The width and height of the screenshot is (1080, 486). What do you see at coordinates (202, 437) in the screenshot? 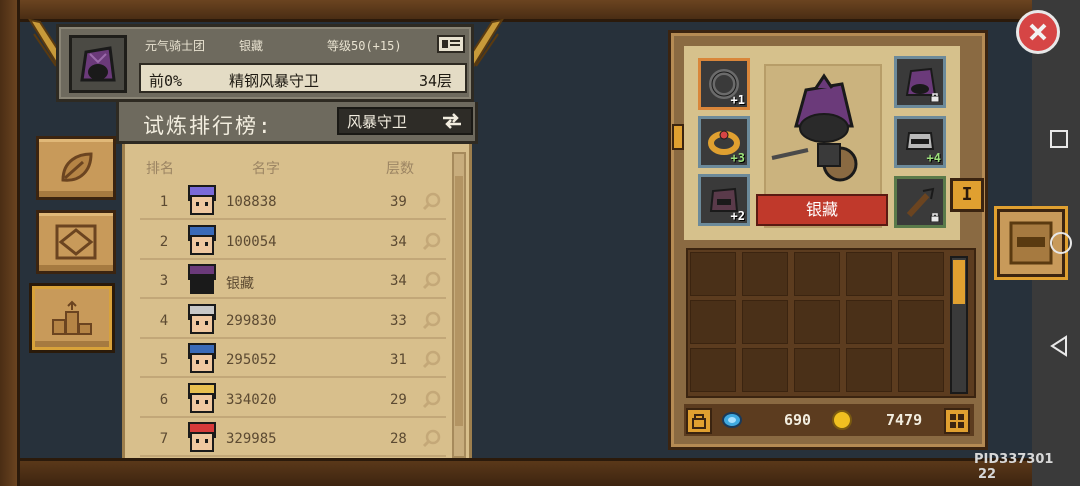
I see `red-hair-avatar-icon` at bounding box center [202, 437].